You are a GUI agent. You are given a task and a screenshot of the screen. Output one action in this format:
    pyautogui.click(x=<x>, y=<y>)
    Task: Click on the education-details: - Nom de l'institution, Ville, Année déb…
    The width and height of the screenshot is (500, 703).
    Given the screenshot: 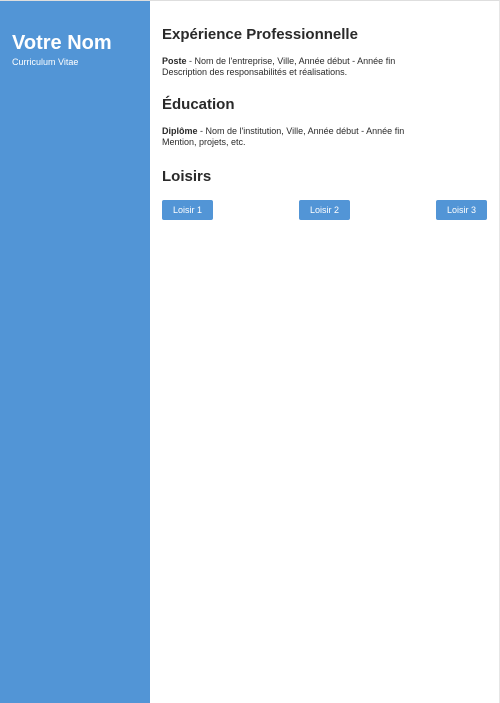 What is the action you would take?
    pyautogui.click(x=301, y=131)
    